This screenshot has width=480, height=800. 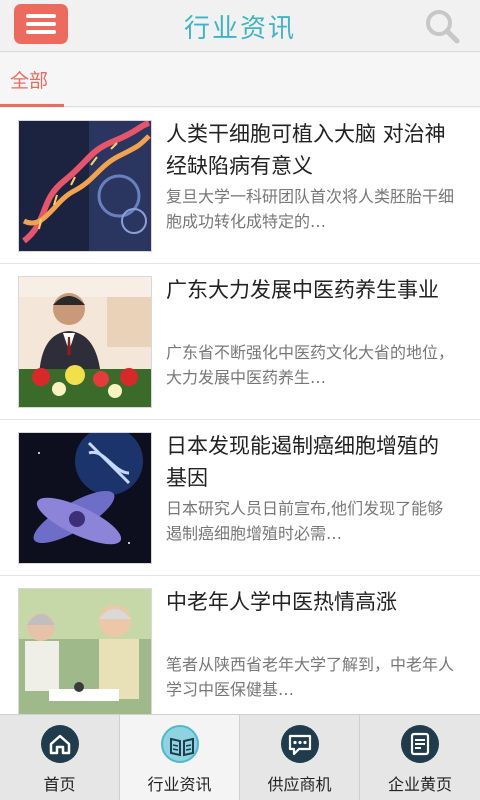 I want to click on speaker-podium-image, so click(x=85, y=342).